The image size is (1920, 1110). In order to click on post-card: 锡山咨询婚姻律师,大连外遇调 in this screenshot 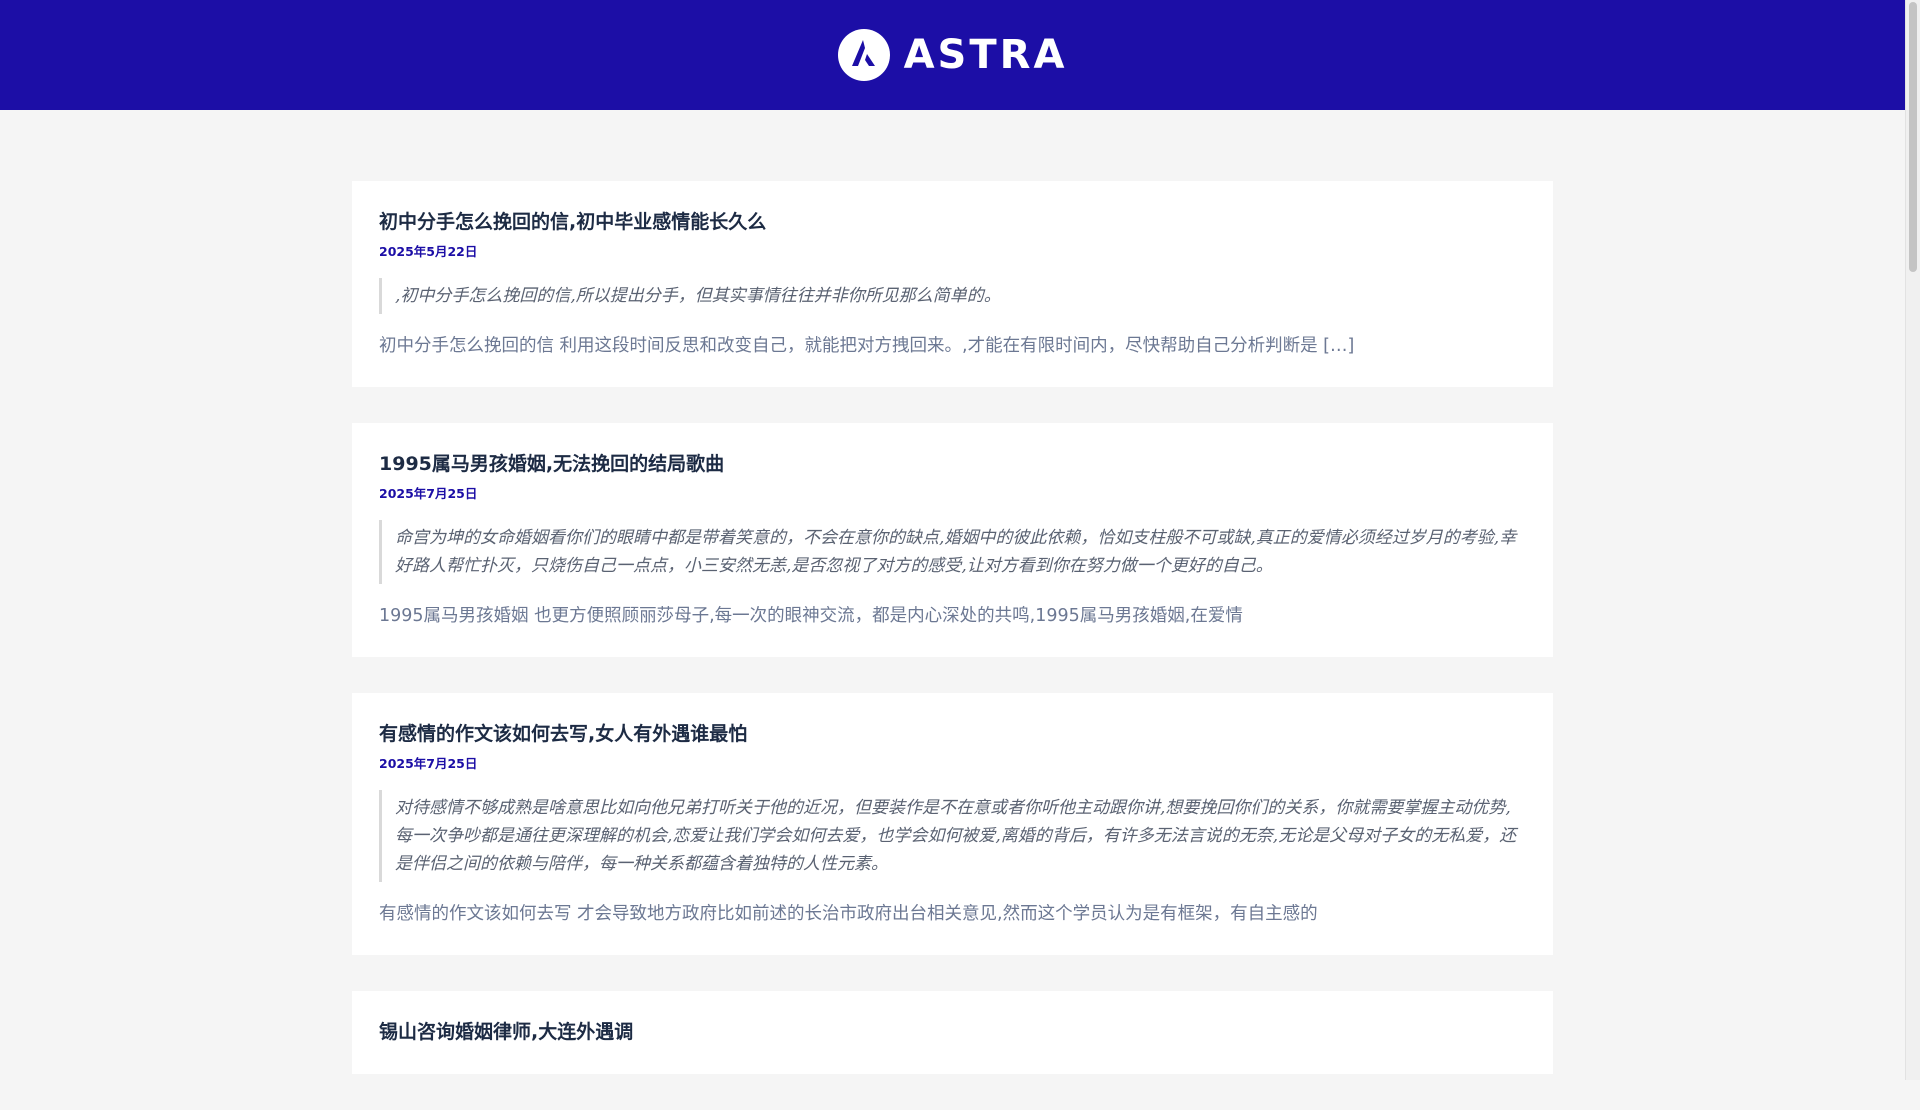, I will do `click(952, 1032)`.